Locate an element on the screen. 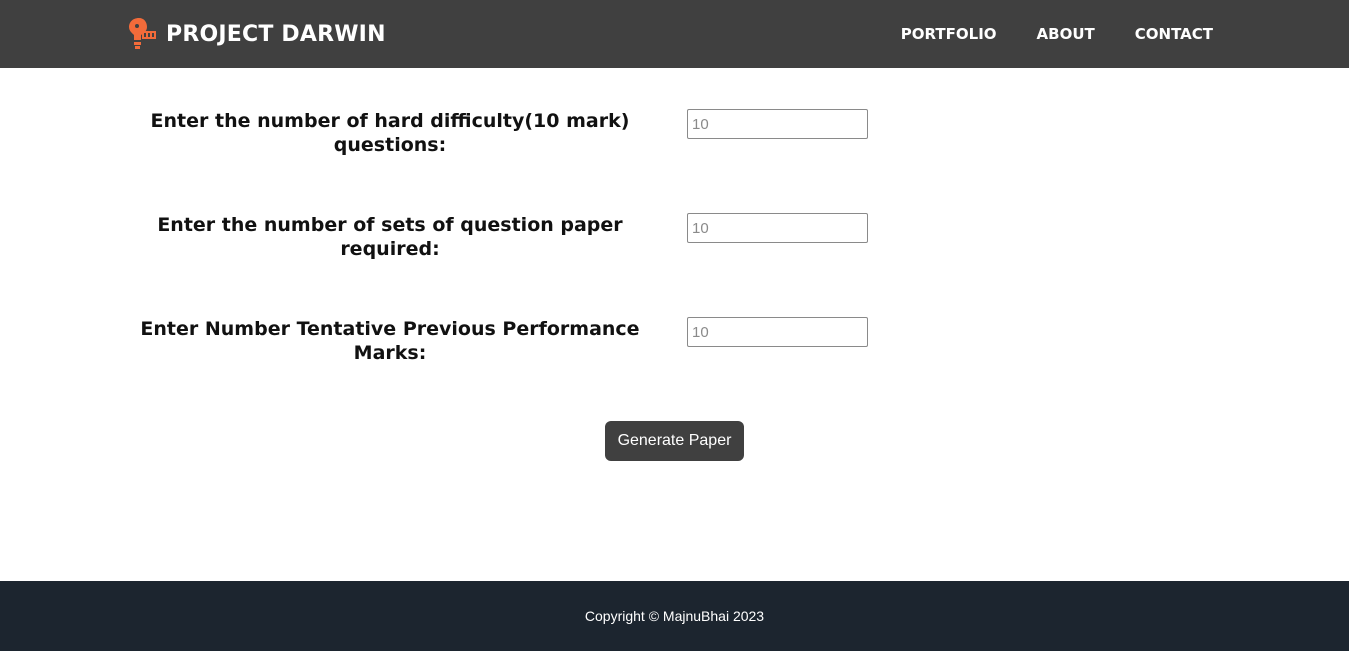 The image size is (1349, 651). copyright-text: Copyright © MajnuBhai 2023 is located at coordinates (674, 616).